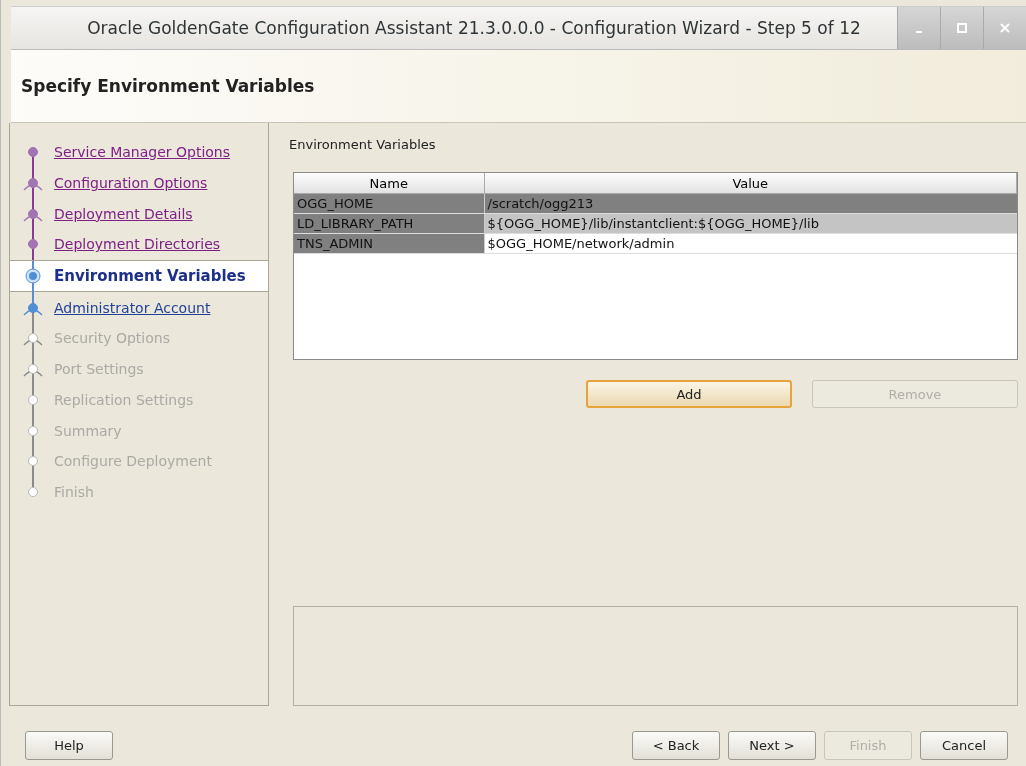 The height and width of the screenshot is (766, 1026). I want to click on maximize-button, so click(961, 28).